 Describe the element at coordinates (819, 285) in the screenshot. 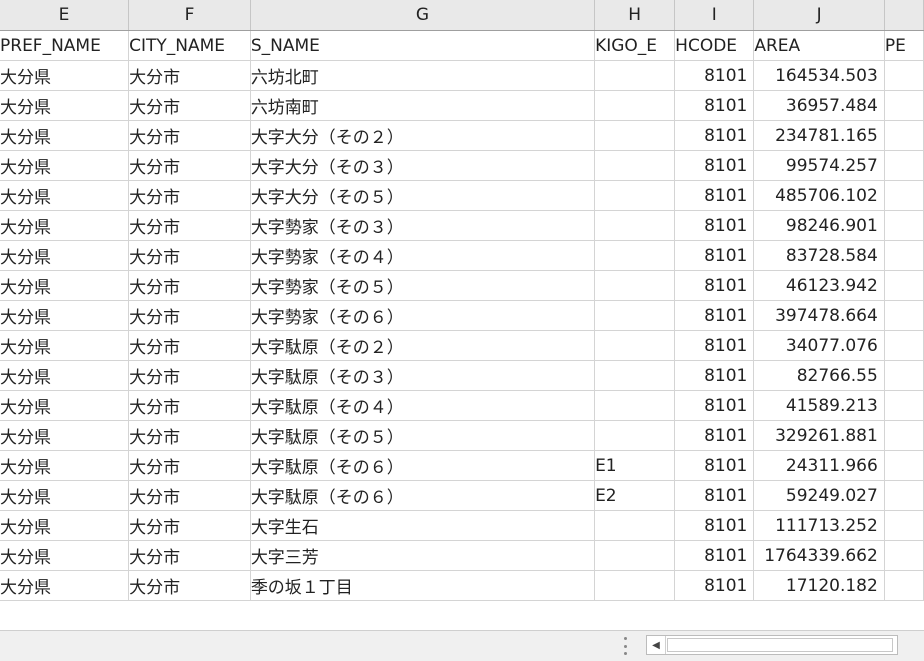

I see `table-cell: 46123.942` at that location.